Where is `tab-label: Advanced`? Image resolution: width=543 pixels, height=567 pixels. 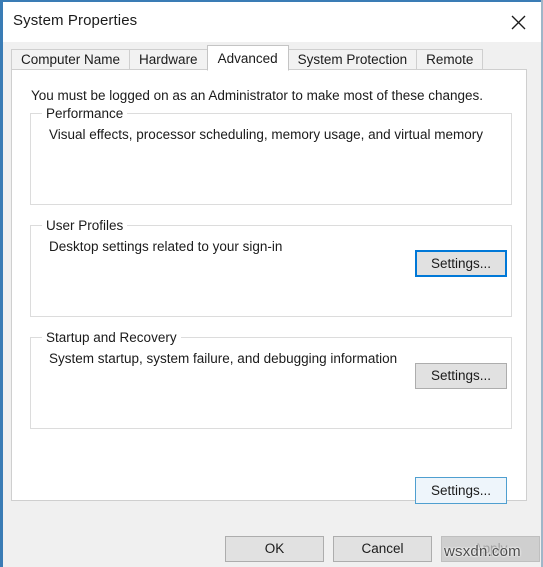 tab-label: Advanced is located at coordinates (247, 58).